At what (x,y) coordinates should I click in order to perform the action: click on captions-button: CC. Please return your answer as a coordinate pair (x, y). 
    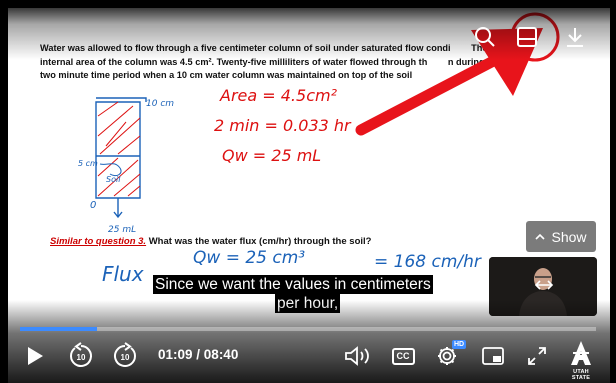
    Looking at the image, I should click on (403, 356).